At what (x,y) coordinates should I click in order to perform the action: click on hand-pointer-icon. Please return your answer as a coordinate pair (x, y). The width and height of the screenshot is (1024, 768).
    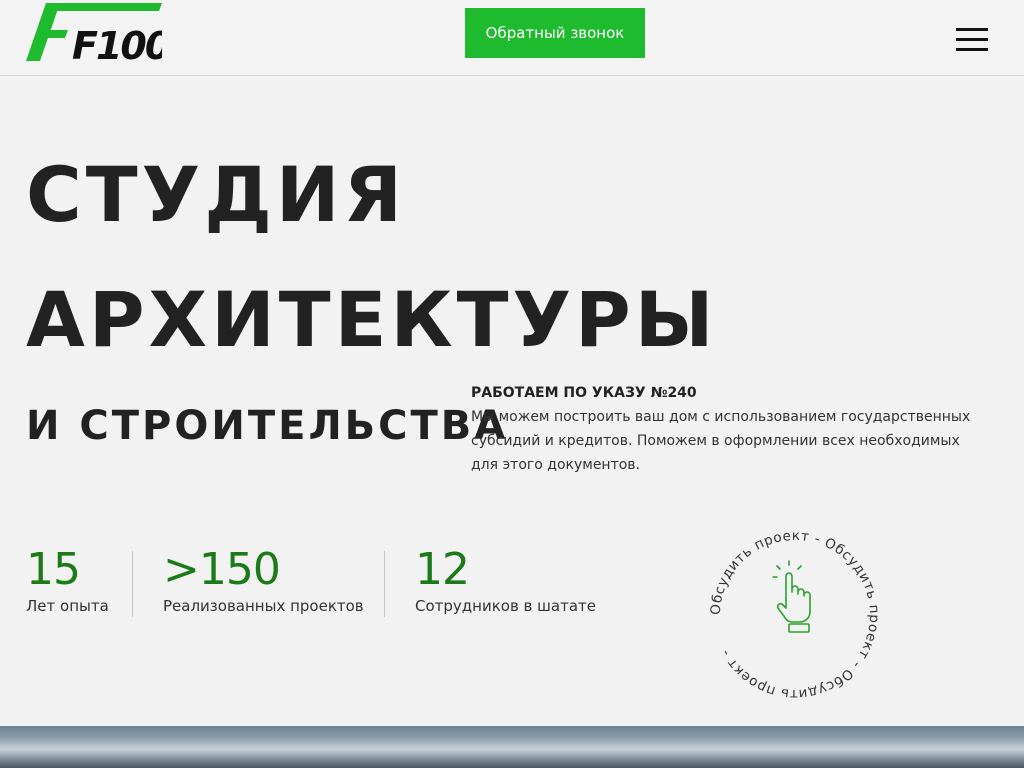
    Looking at the image, I should click on (791, 596).